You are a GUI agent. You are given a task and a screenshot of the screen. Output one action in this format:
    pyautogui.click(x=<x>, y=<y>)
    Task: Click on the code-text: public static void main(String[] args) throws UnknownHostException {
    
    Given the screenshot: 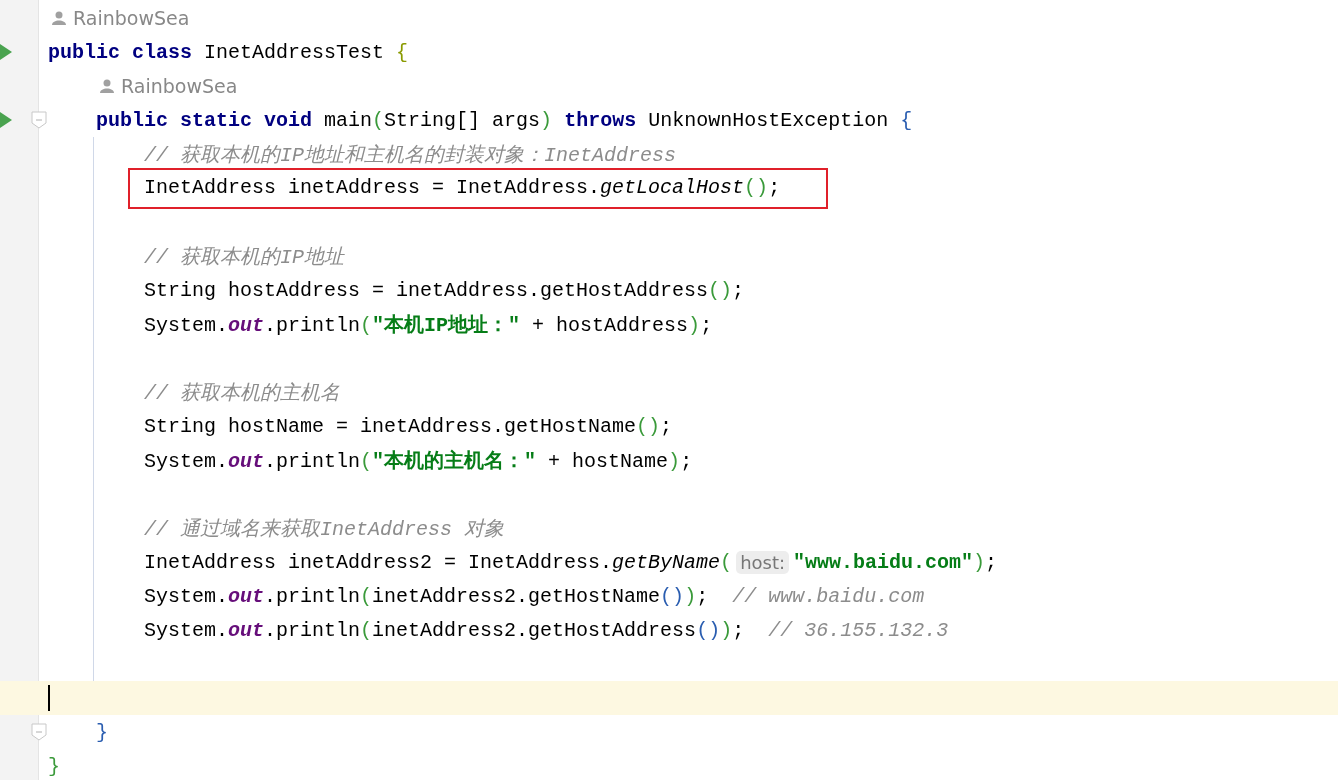 What is the action you would take?
    pyautogui.click(x=504, y=120)
    